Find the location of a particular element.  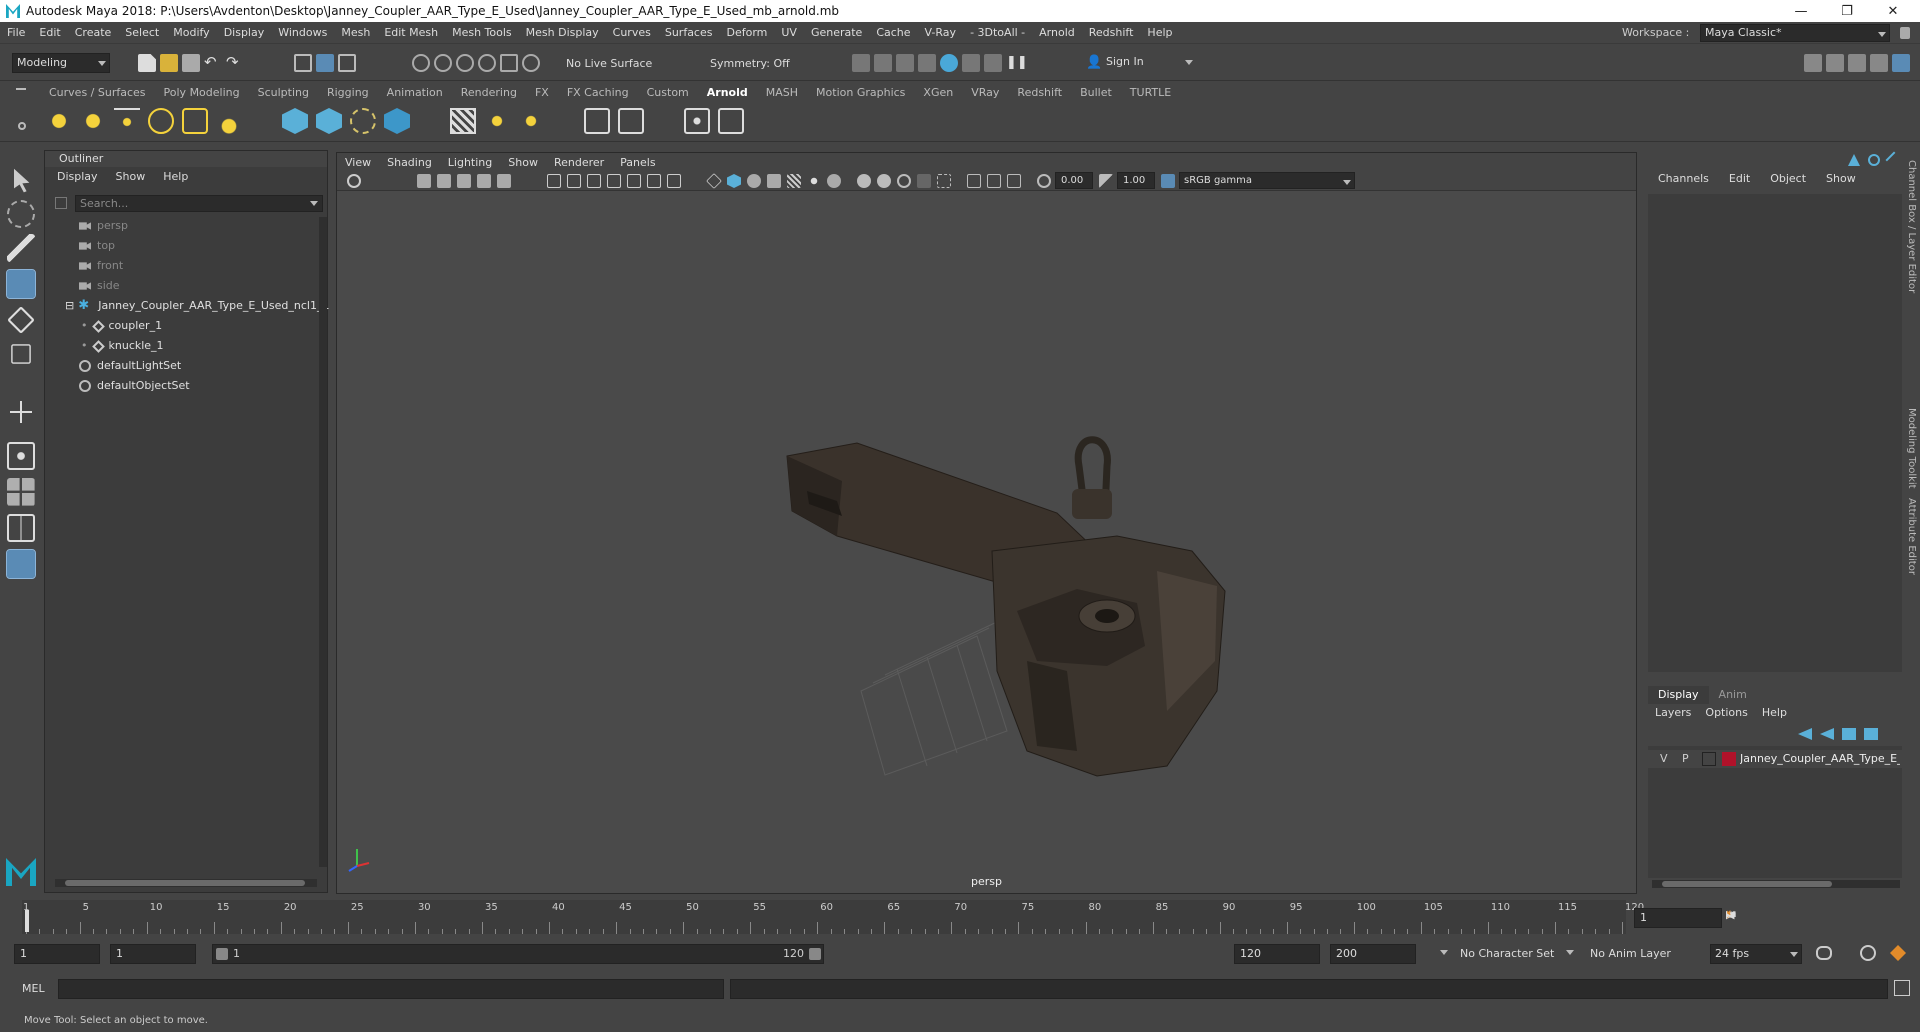

shelf-tab-fx-caching: FX Caching is located at coordinates (598, 93).